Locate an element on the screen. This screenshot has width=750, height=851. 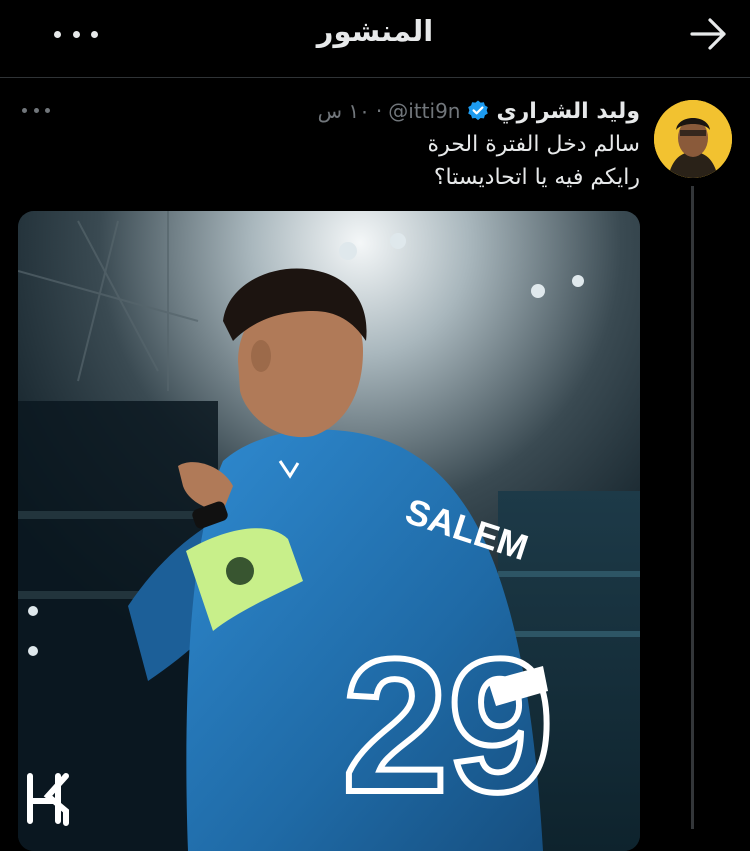
header-divider is located at coordinates (375, 77).